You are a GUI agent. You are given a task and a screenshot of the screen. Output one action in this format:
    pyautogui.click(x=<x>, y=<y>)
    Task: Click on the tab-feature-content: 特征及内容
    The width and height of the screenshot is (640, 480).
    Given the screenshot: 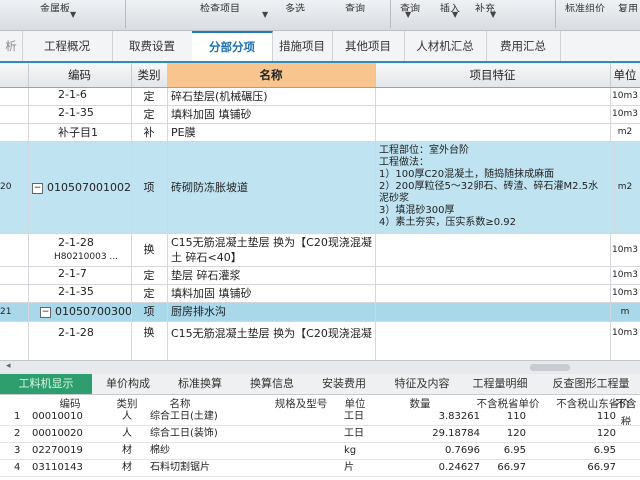 What is the action you would take?
    pyautogui.click(x=422, y=384)
    